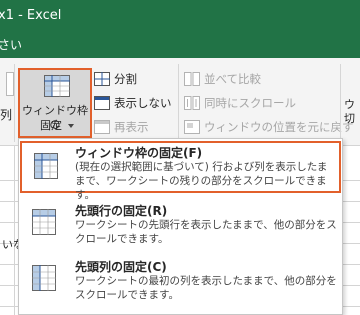 The image size is (360, 315). I want to click on side-by-side-icon, so click(192, 79).